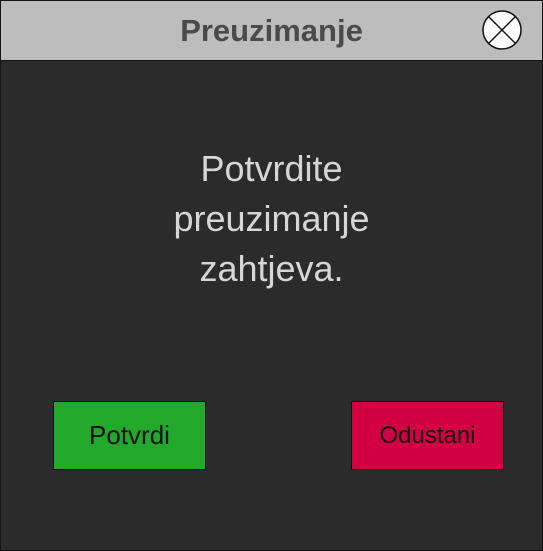 This screenshot has width=543, height=551. I want to click on dialog-titlebar: Preuzimanje, so click(271, 31).